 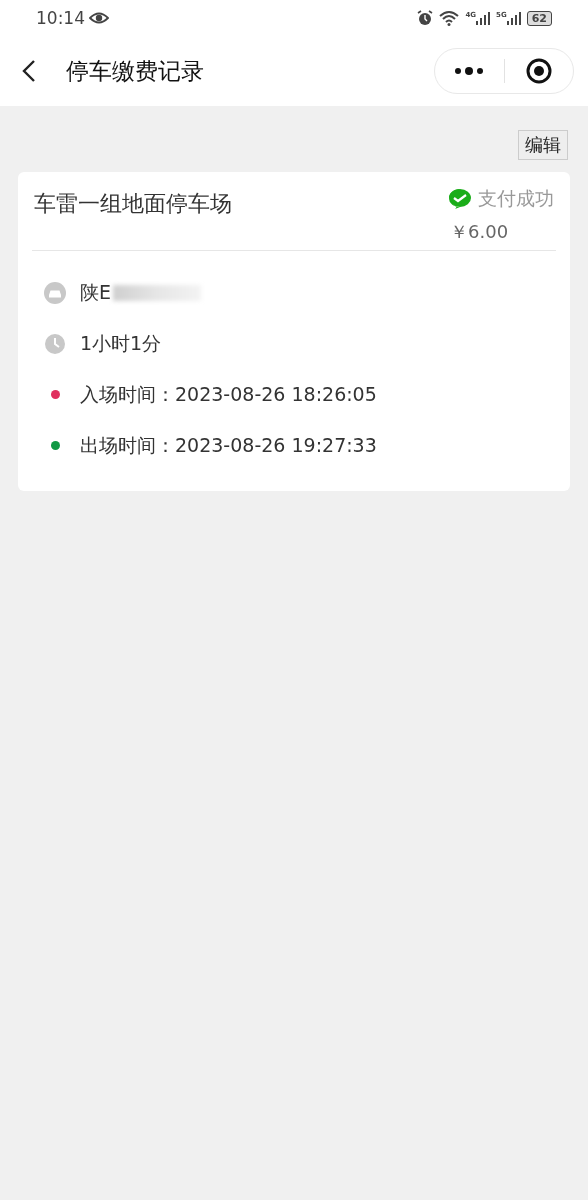 What do you see at coordinates (60, 18) in the screenshot?
I see `clock-time: 10:14` at bounding box center [60, 18].